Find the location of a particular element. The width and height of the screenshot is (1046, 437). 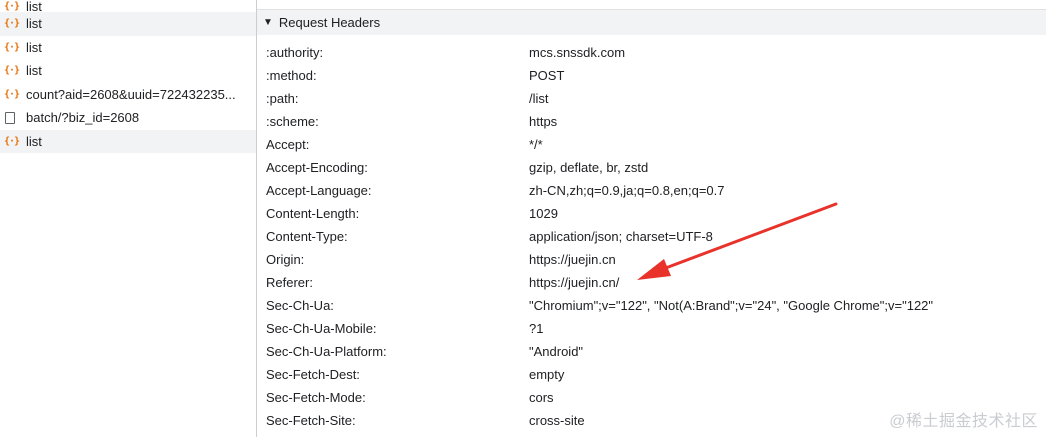

header-value: POST is located at coordinates (546, 75).